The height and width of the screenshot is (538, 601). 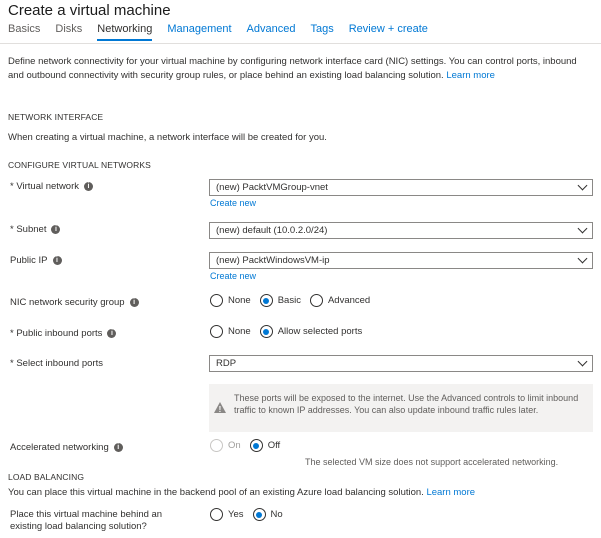 What do you see at coordinates (272, 187) in the screenshot?
I see `virtual-network-value: (new) PacktVMGroup-vnet` at bounding box center [272, 187].